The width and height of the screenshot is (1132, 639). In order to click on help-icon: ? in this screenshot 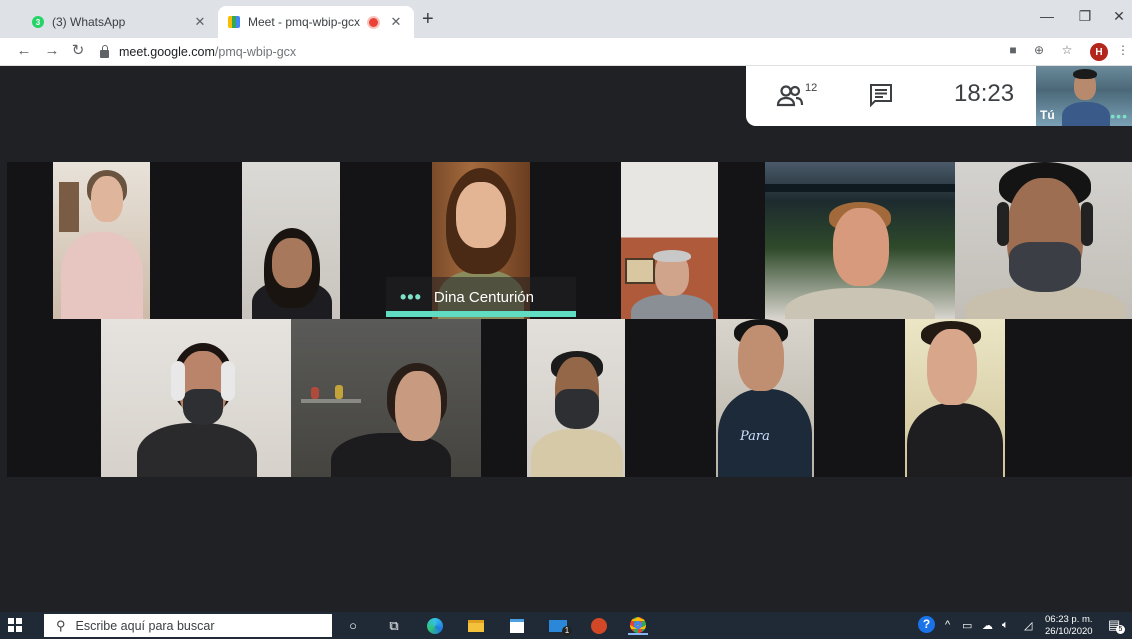, I will do `click(926, 624)`.